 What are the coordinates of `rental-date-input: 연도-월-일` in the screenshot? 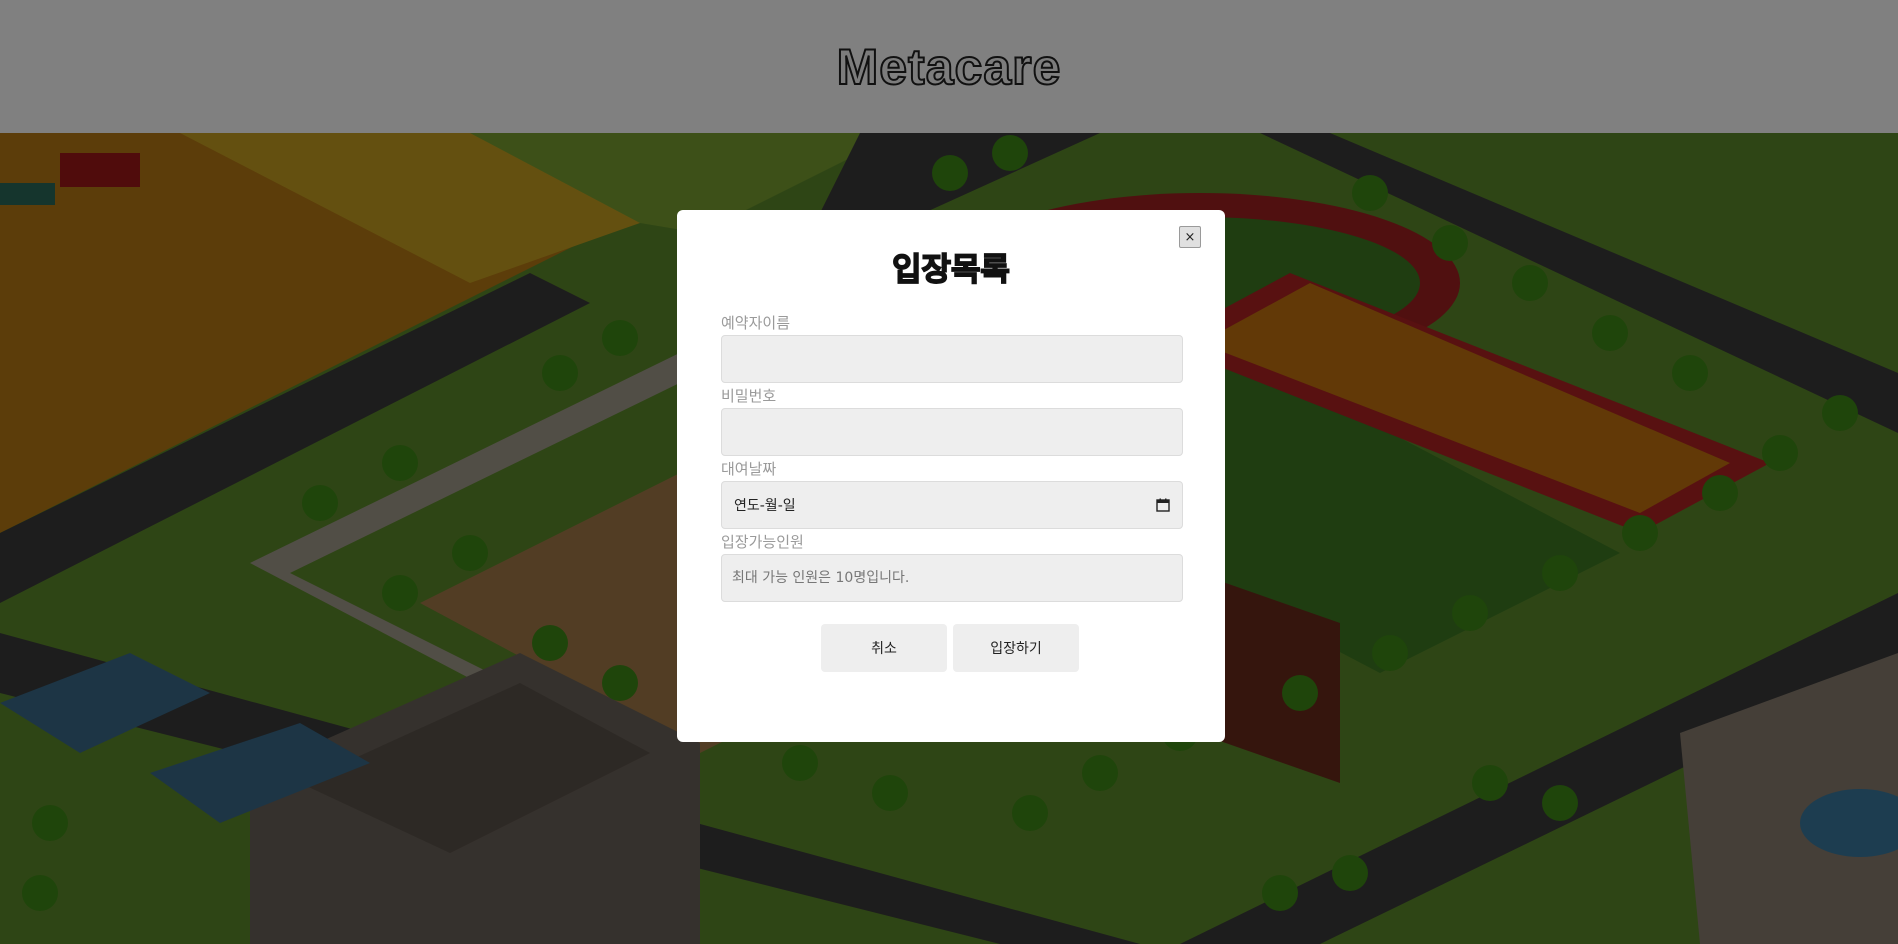 It's located at (952, 505).